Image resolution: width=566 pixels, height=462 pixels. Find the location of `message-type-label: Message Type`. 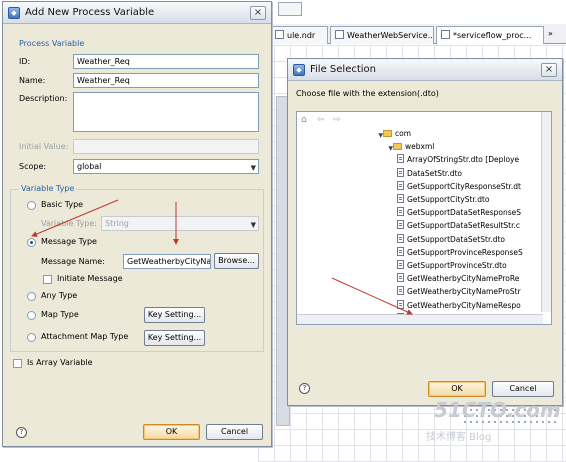

message-type-label: Message Type is located at coordinates (69, 241).